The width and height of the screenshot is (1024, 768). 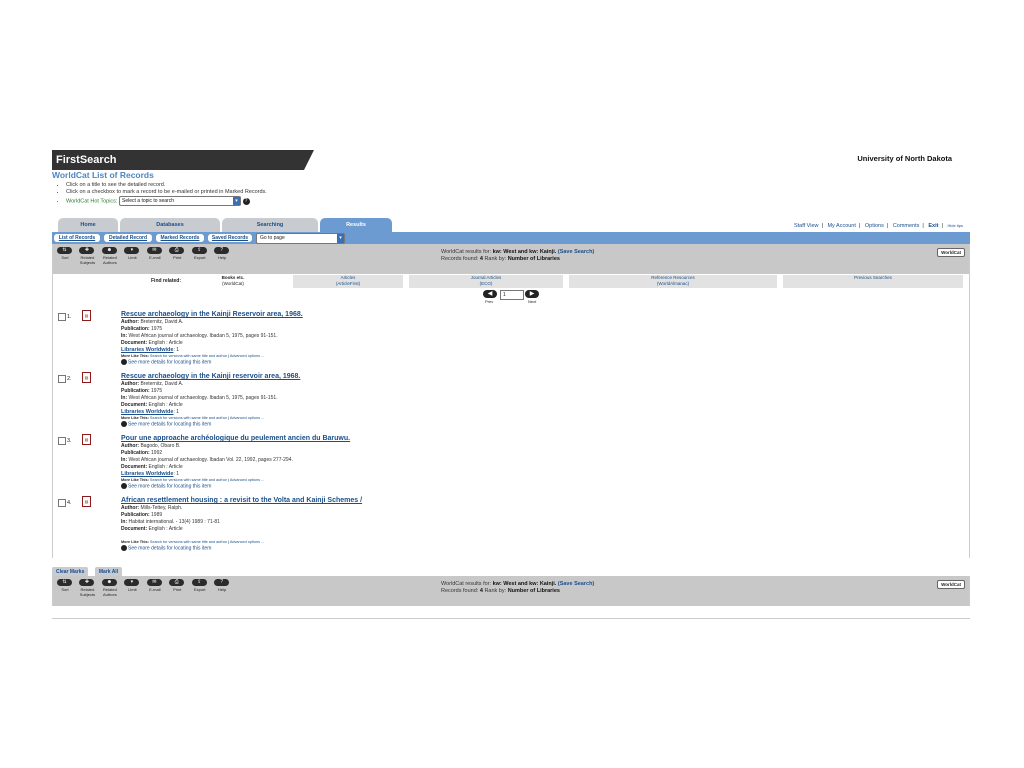 I want to click on find-related-reference: Reference Resources (WorldAlmanac), so click(x=673, y=281).